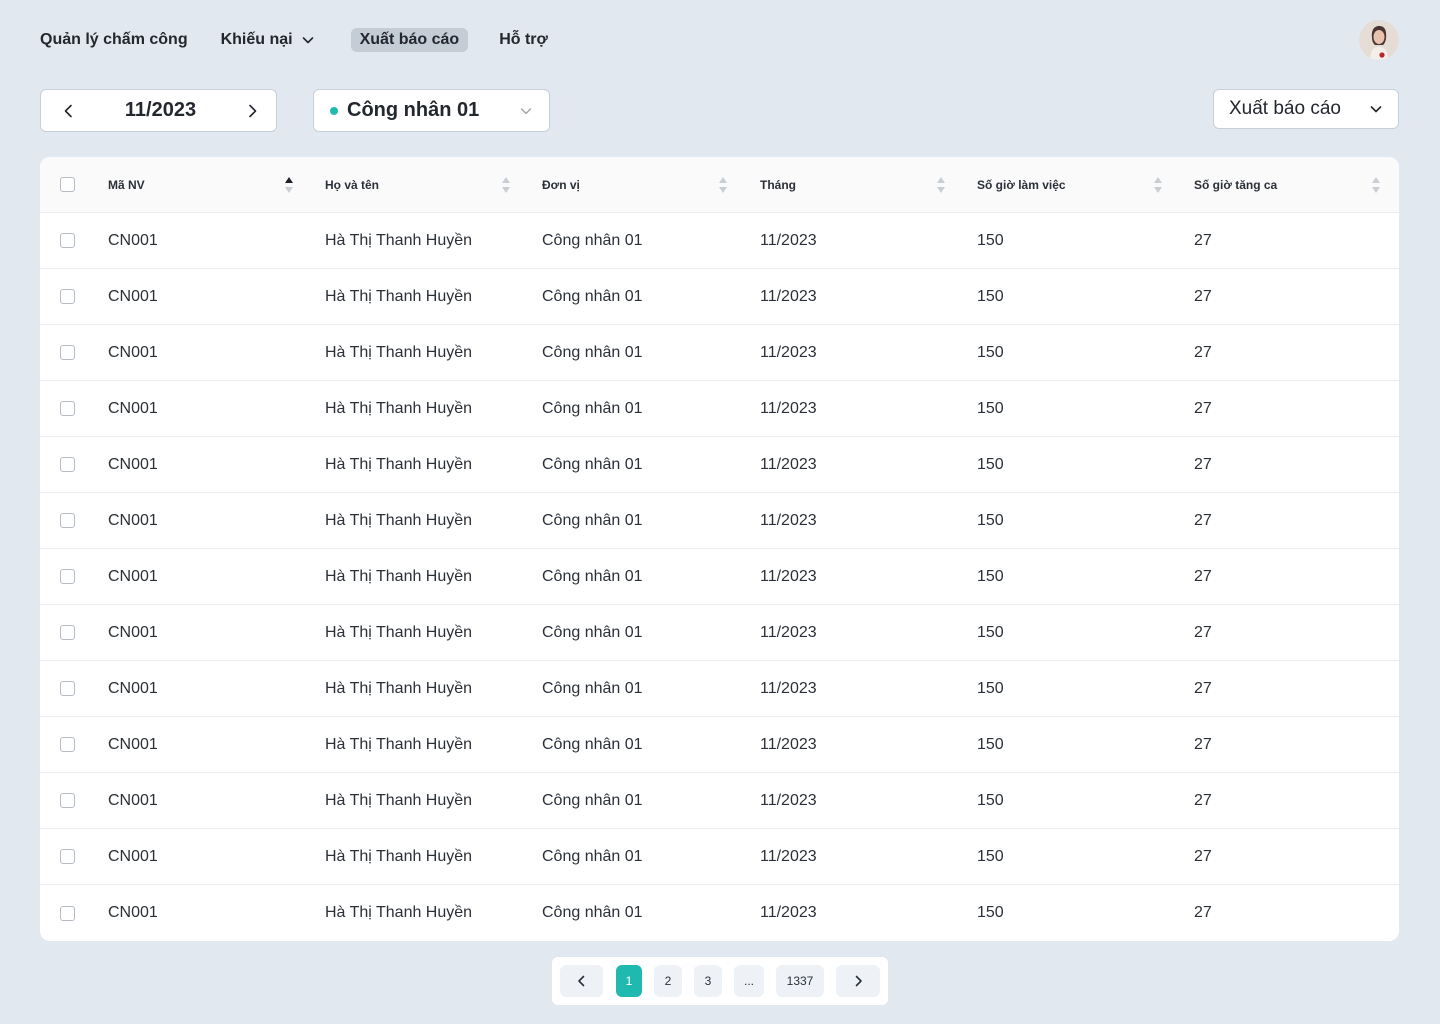  Describe the element at coordinates (800, 981) in the screenshot. I see `page-button-last: 1337` at that location.